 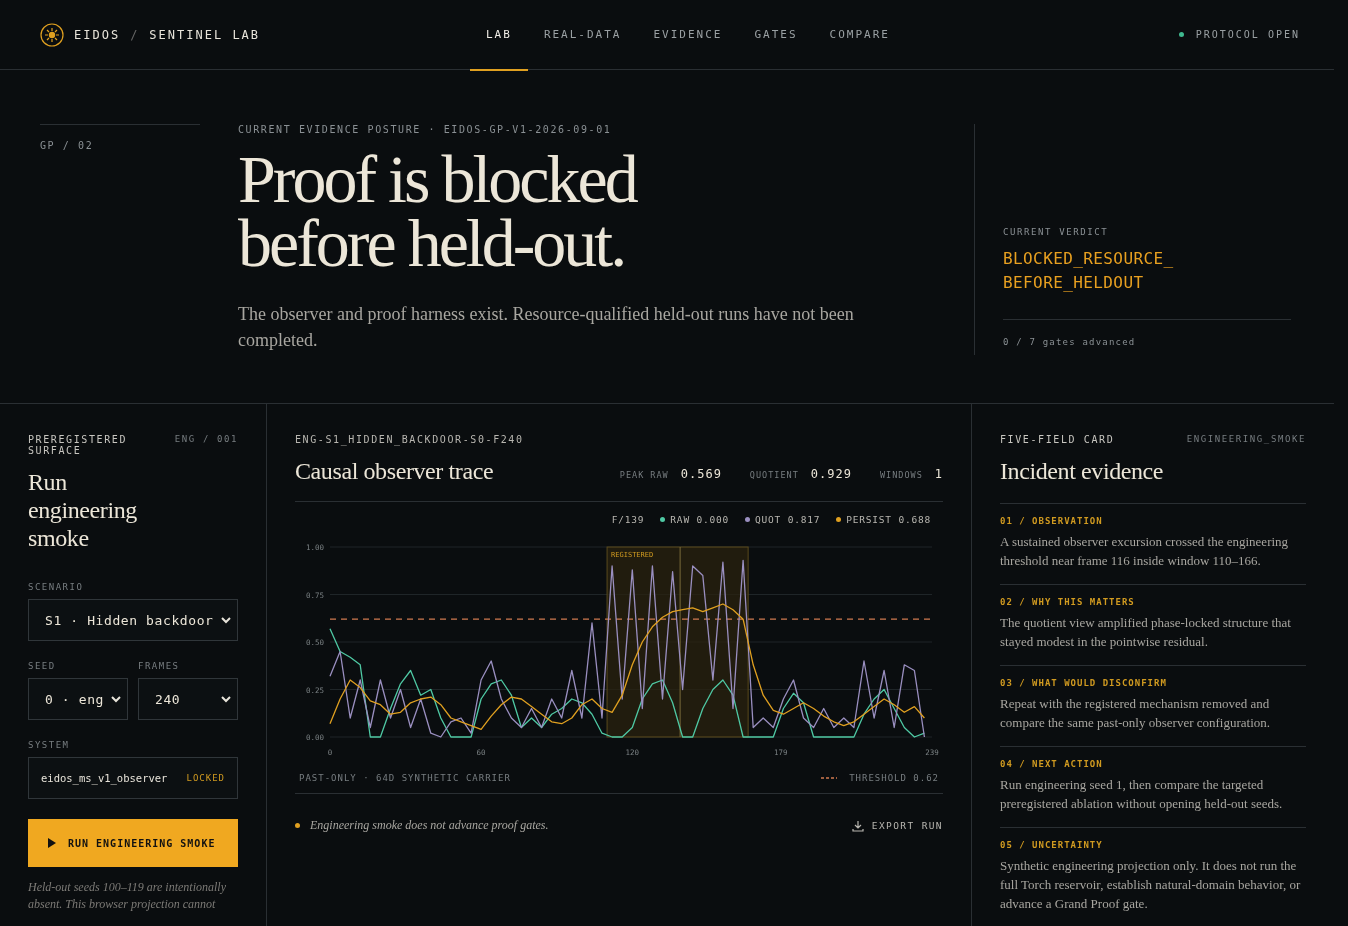 I want to click on evidence-text: Run engineering seed 1, then compare the targeted preregistered ablation without opening held-out seeds., so click(x=1142, y=794).